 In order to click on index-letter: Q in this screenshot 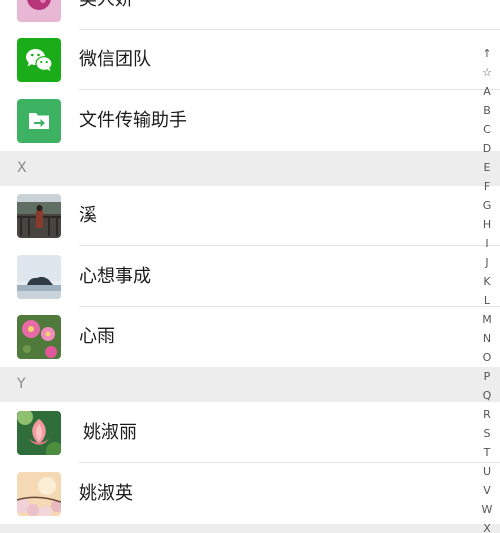, I will do `click(487, 395)`.